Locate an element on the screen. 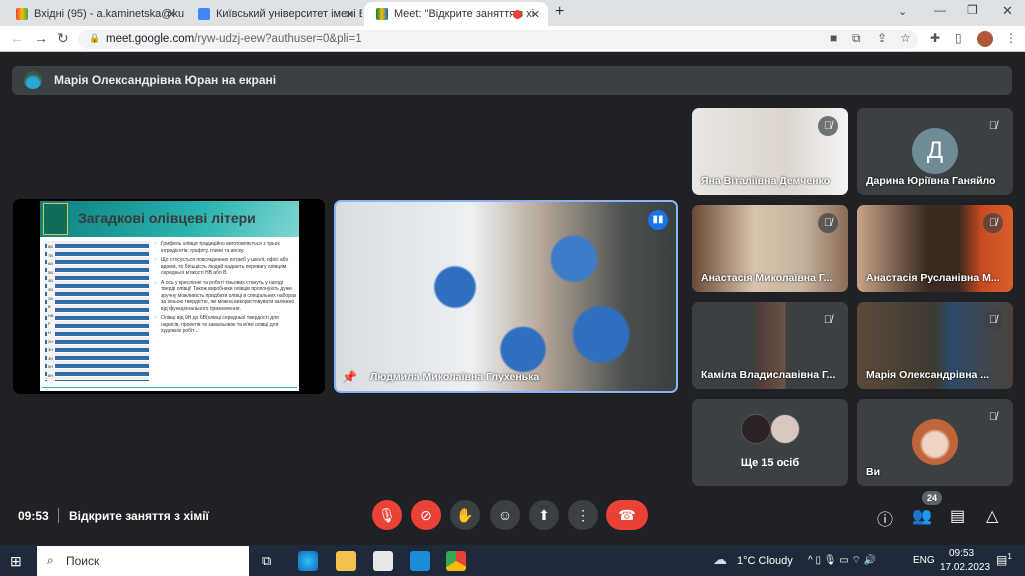 This screenshot has height=576, width=1025. language-indicator: ENG is located at coordinates (924, 560).